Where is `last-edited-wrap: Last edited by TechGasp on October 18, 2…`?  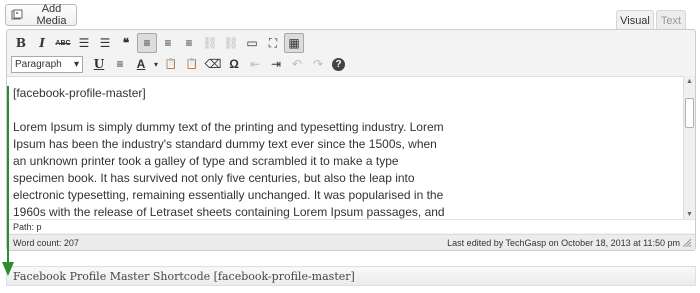
last-edited-wrap: Last edited by TechGasp on October 18, 2… is located at coordinates (569, 242).